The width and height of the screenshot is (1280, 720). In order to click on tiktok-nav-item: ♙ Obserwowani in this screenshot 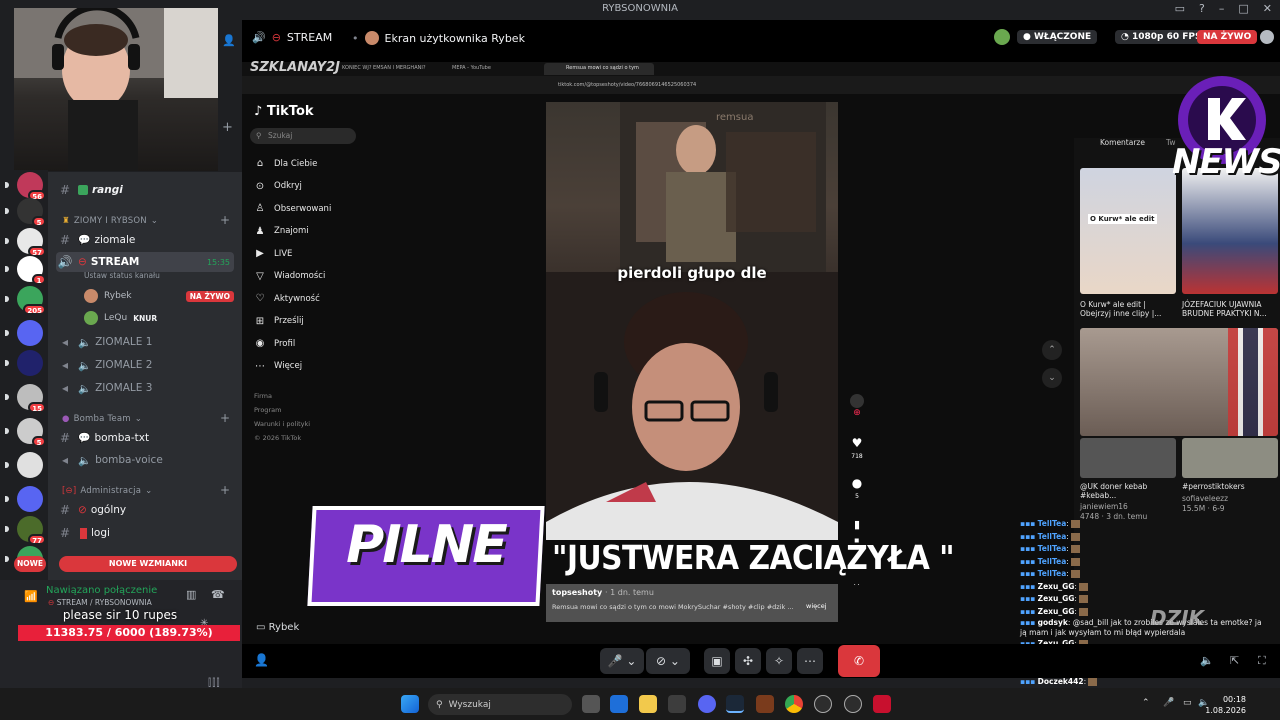, I will do `click(293, 208)`.